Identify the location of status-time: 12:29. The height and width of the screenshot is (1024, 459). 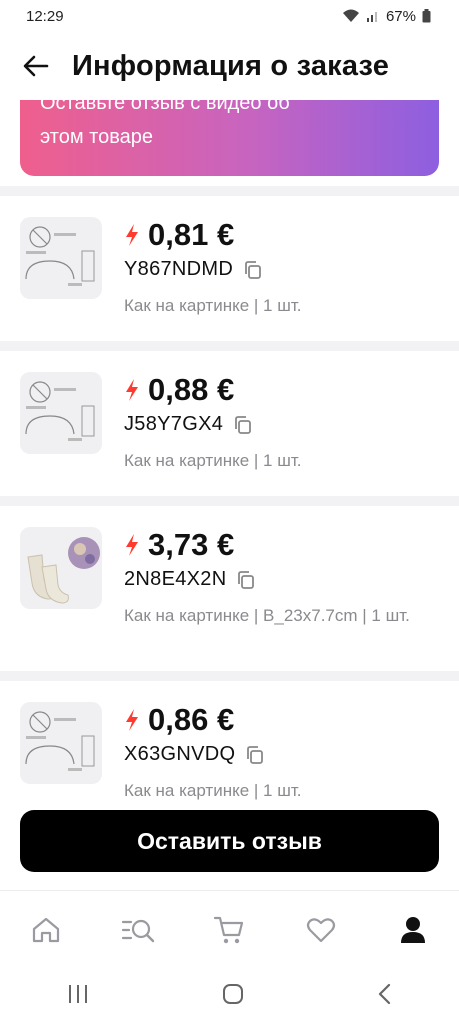
(45, 16).